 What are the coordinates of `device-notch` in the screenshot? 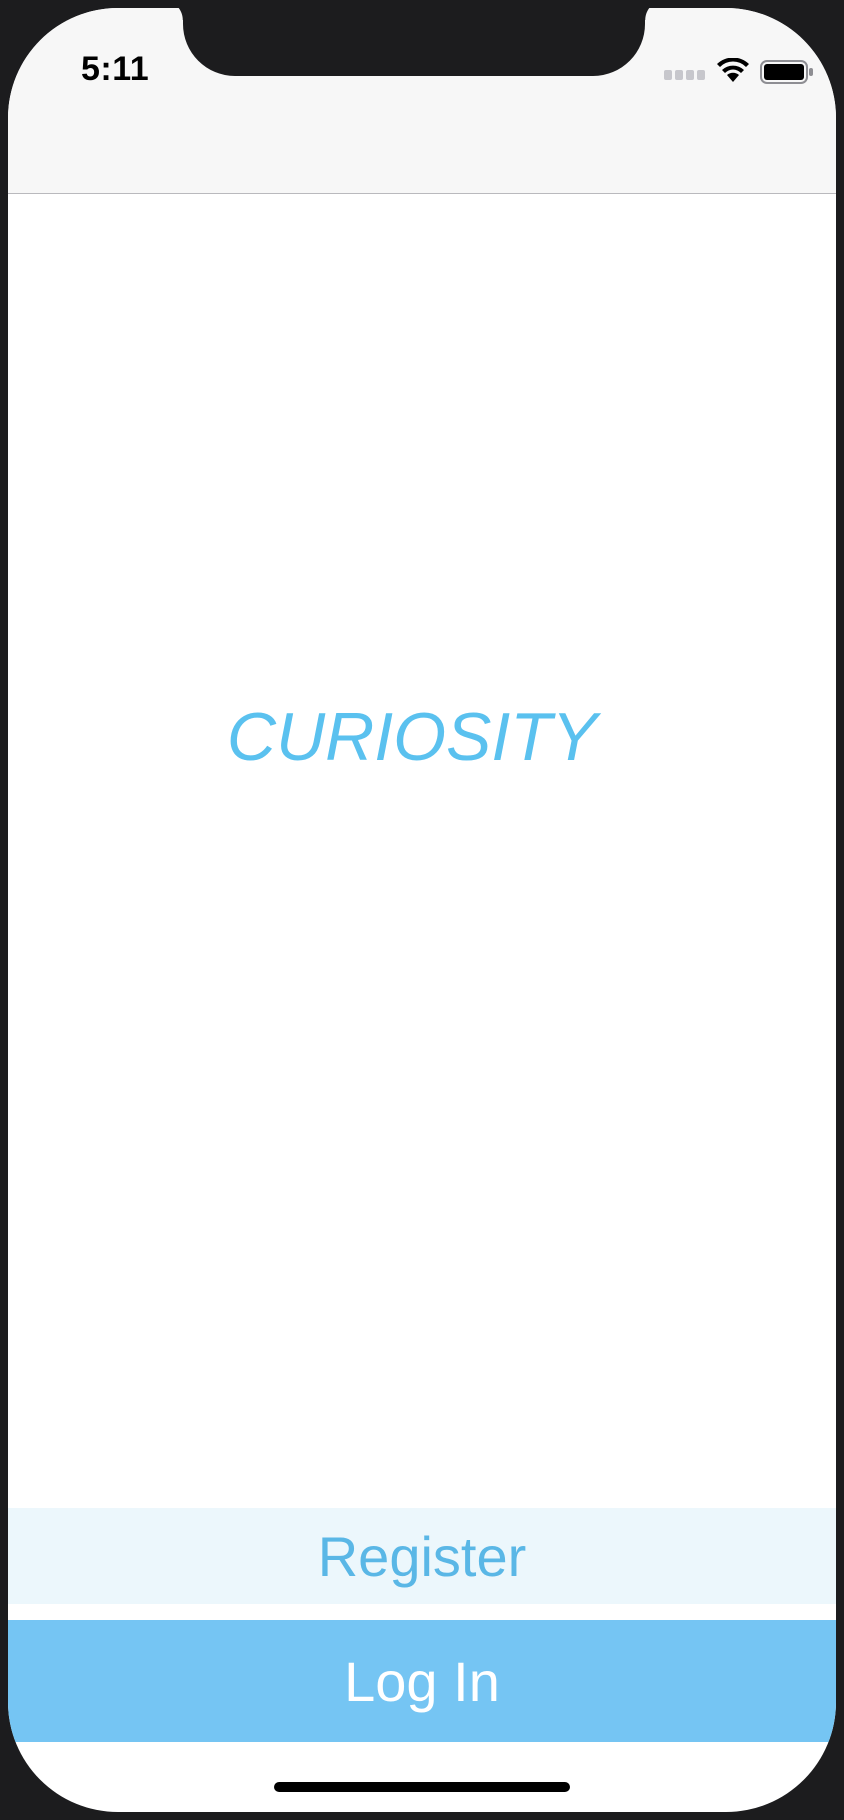 It's located at (414, 38).